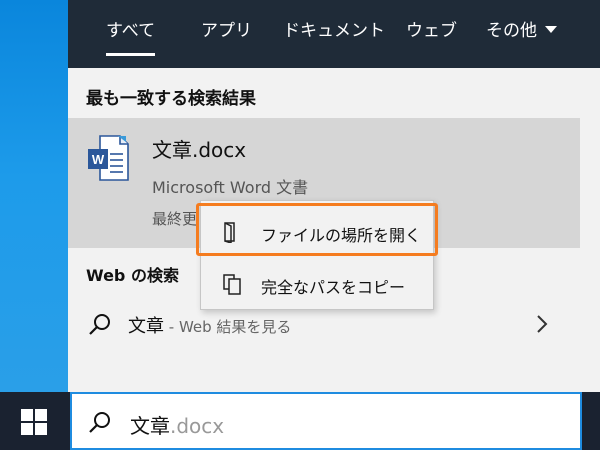 The width and height of the screenshot is (600, 450). I want to click on tab-web-label: ウェブ, so click(431, 31).